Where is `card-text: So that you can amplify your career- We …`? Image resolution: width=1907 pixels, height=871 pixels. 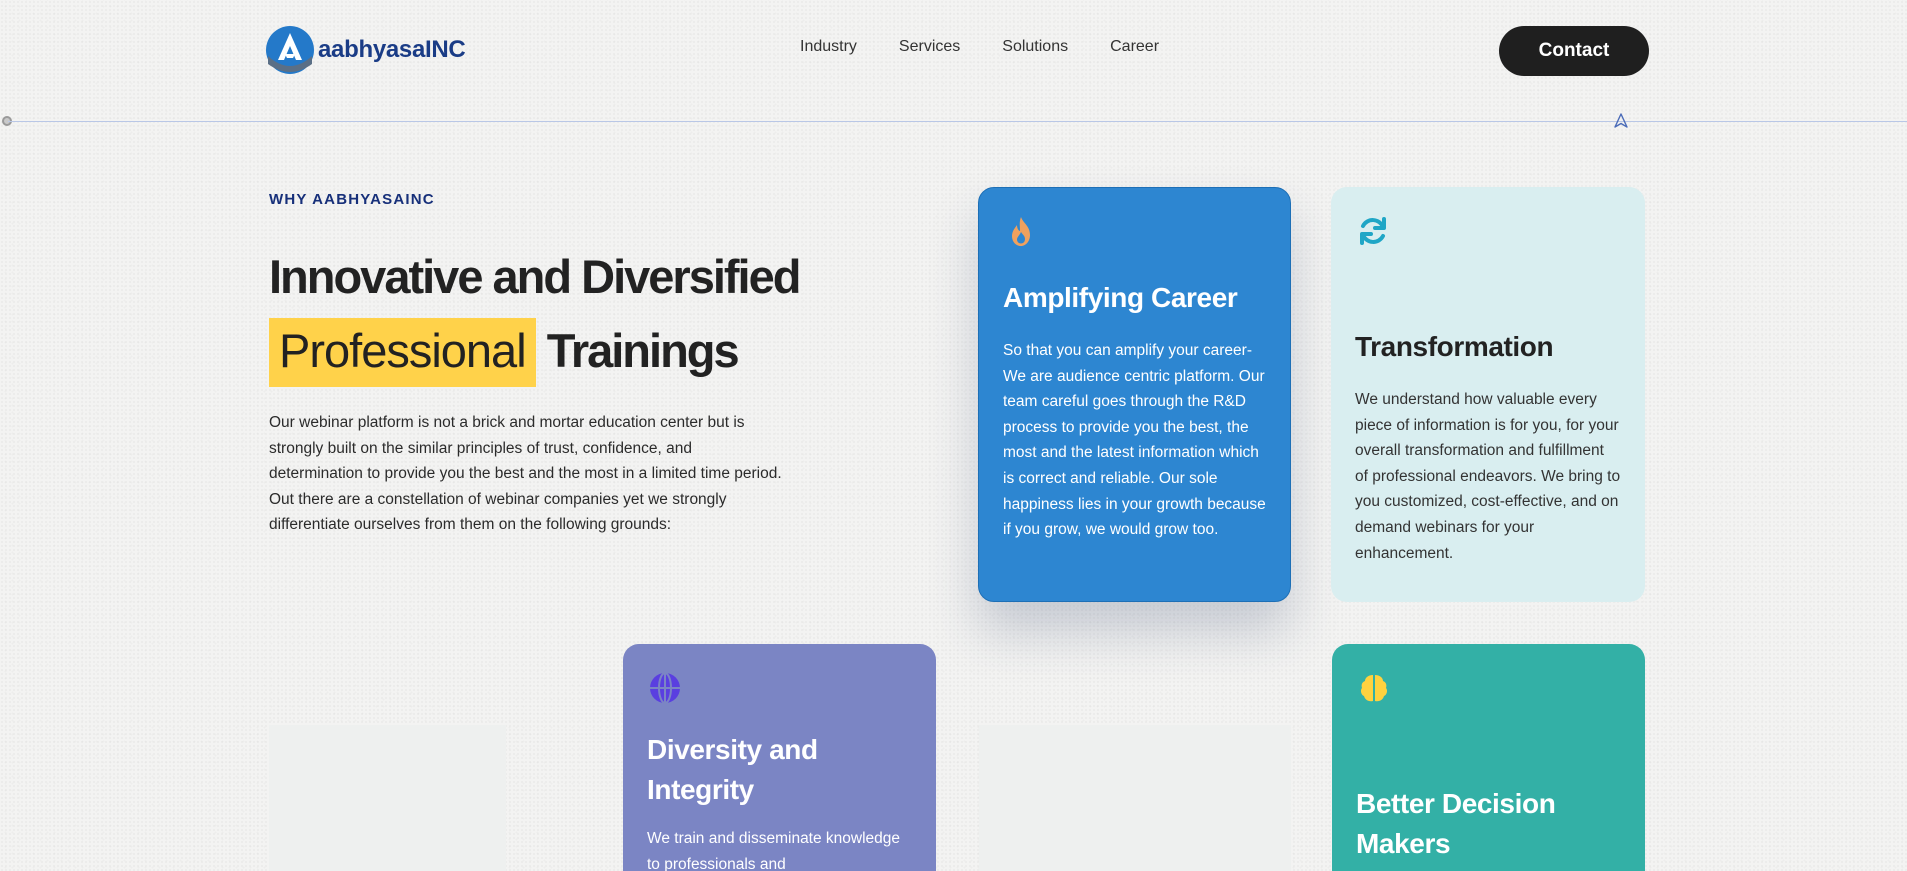
card-text: So that you can amplify your career- We … is located at coordinates (1134, 440).